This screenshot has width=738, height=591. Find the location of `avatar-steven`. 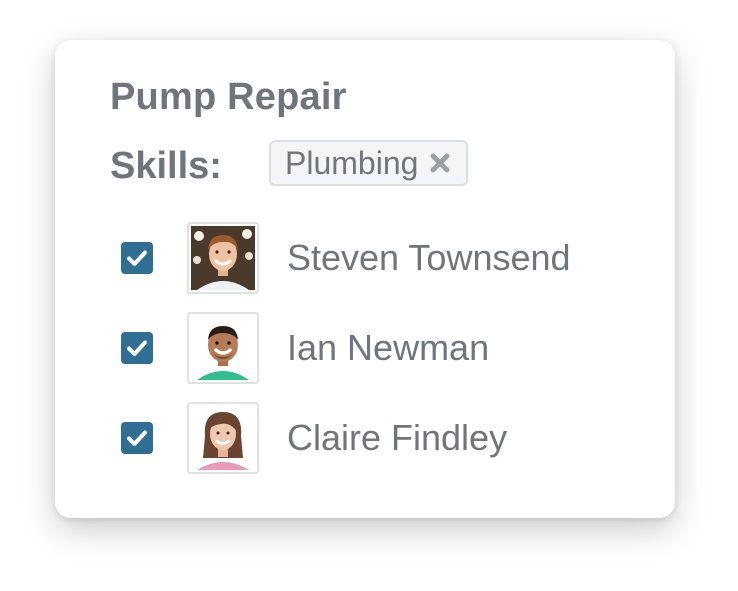

avatar-steven is located at coordinates (223, 258).